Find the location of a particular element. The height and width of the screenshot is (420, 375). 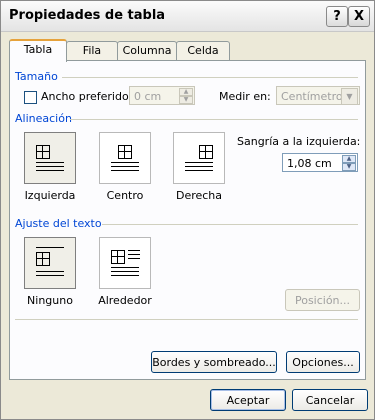

left-indent-spinner: ▲ ▼ is located at coordinates (349, 163).